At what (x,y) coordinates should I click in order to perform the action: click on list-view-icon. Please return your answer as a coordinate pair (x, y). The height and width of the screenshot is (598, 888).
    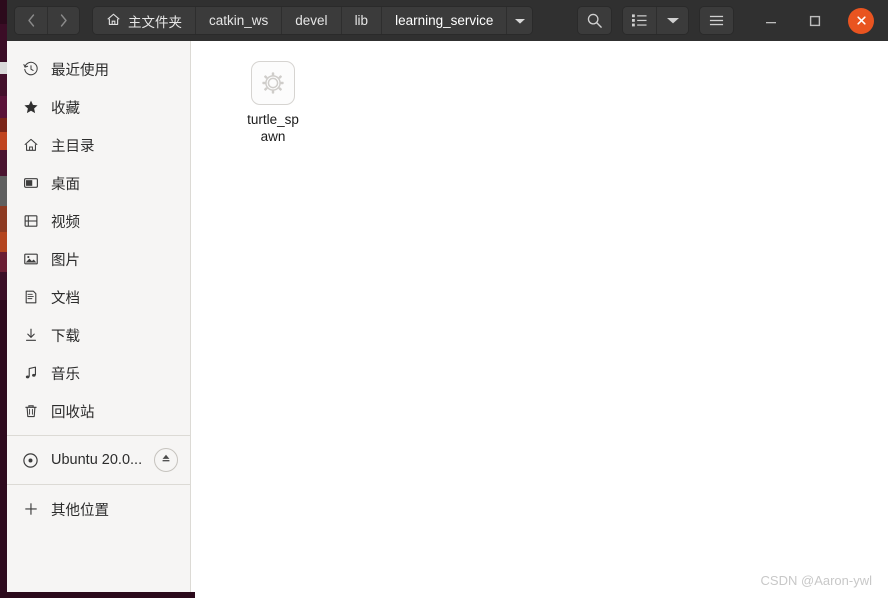
    Looking at the image, I should click on (639, 20).